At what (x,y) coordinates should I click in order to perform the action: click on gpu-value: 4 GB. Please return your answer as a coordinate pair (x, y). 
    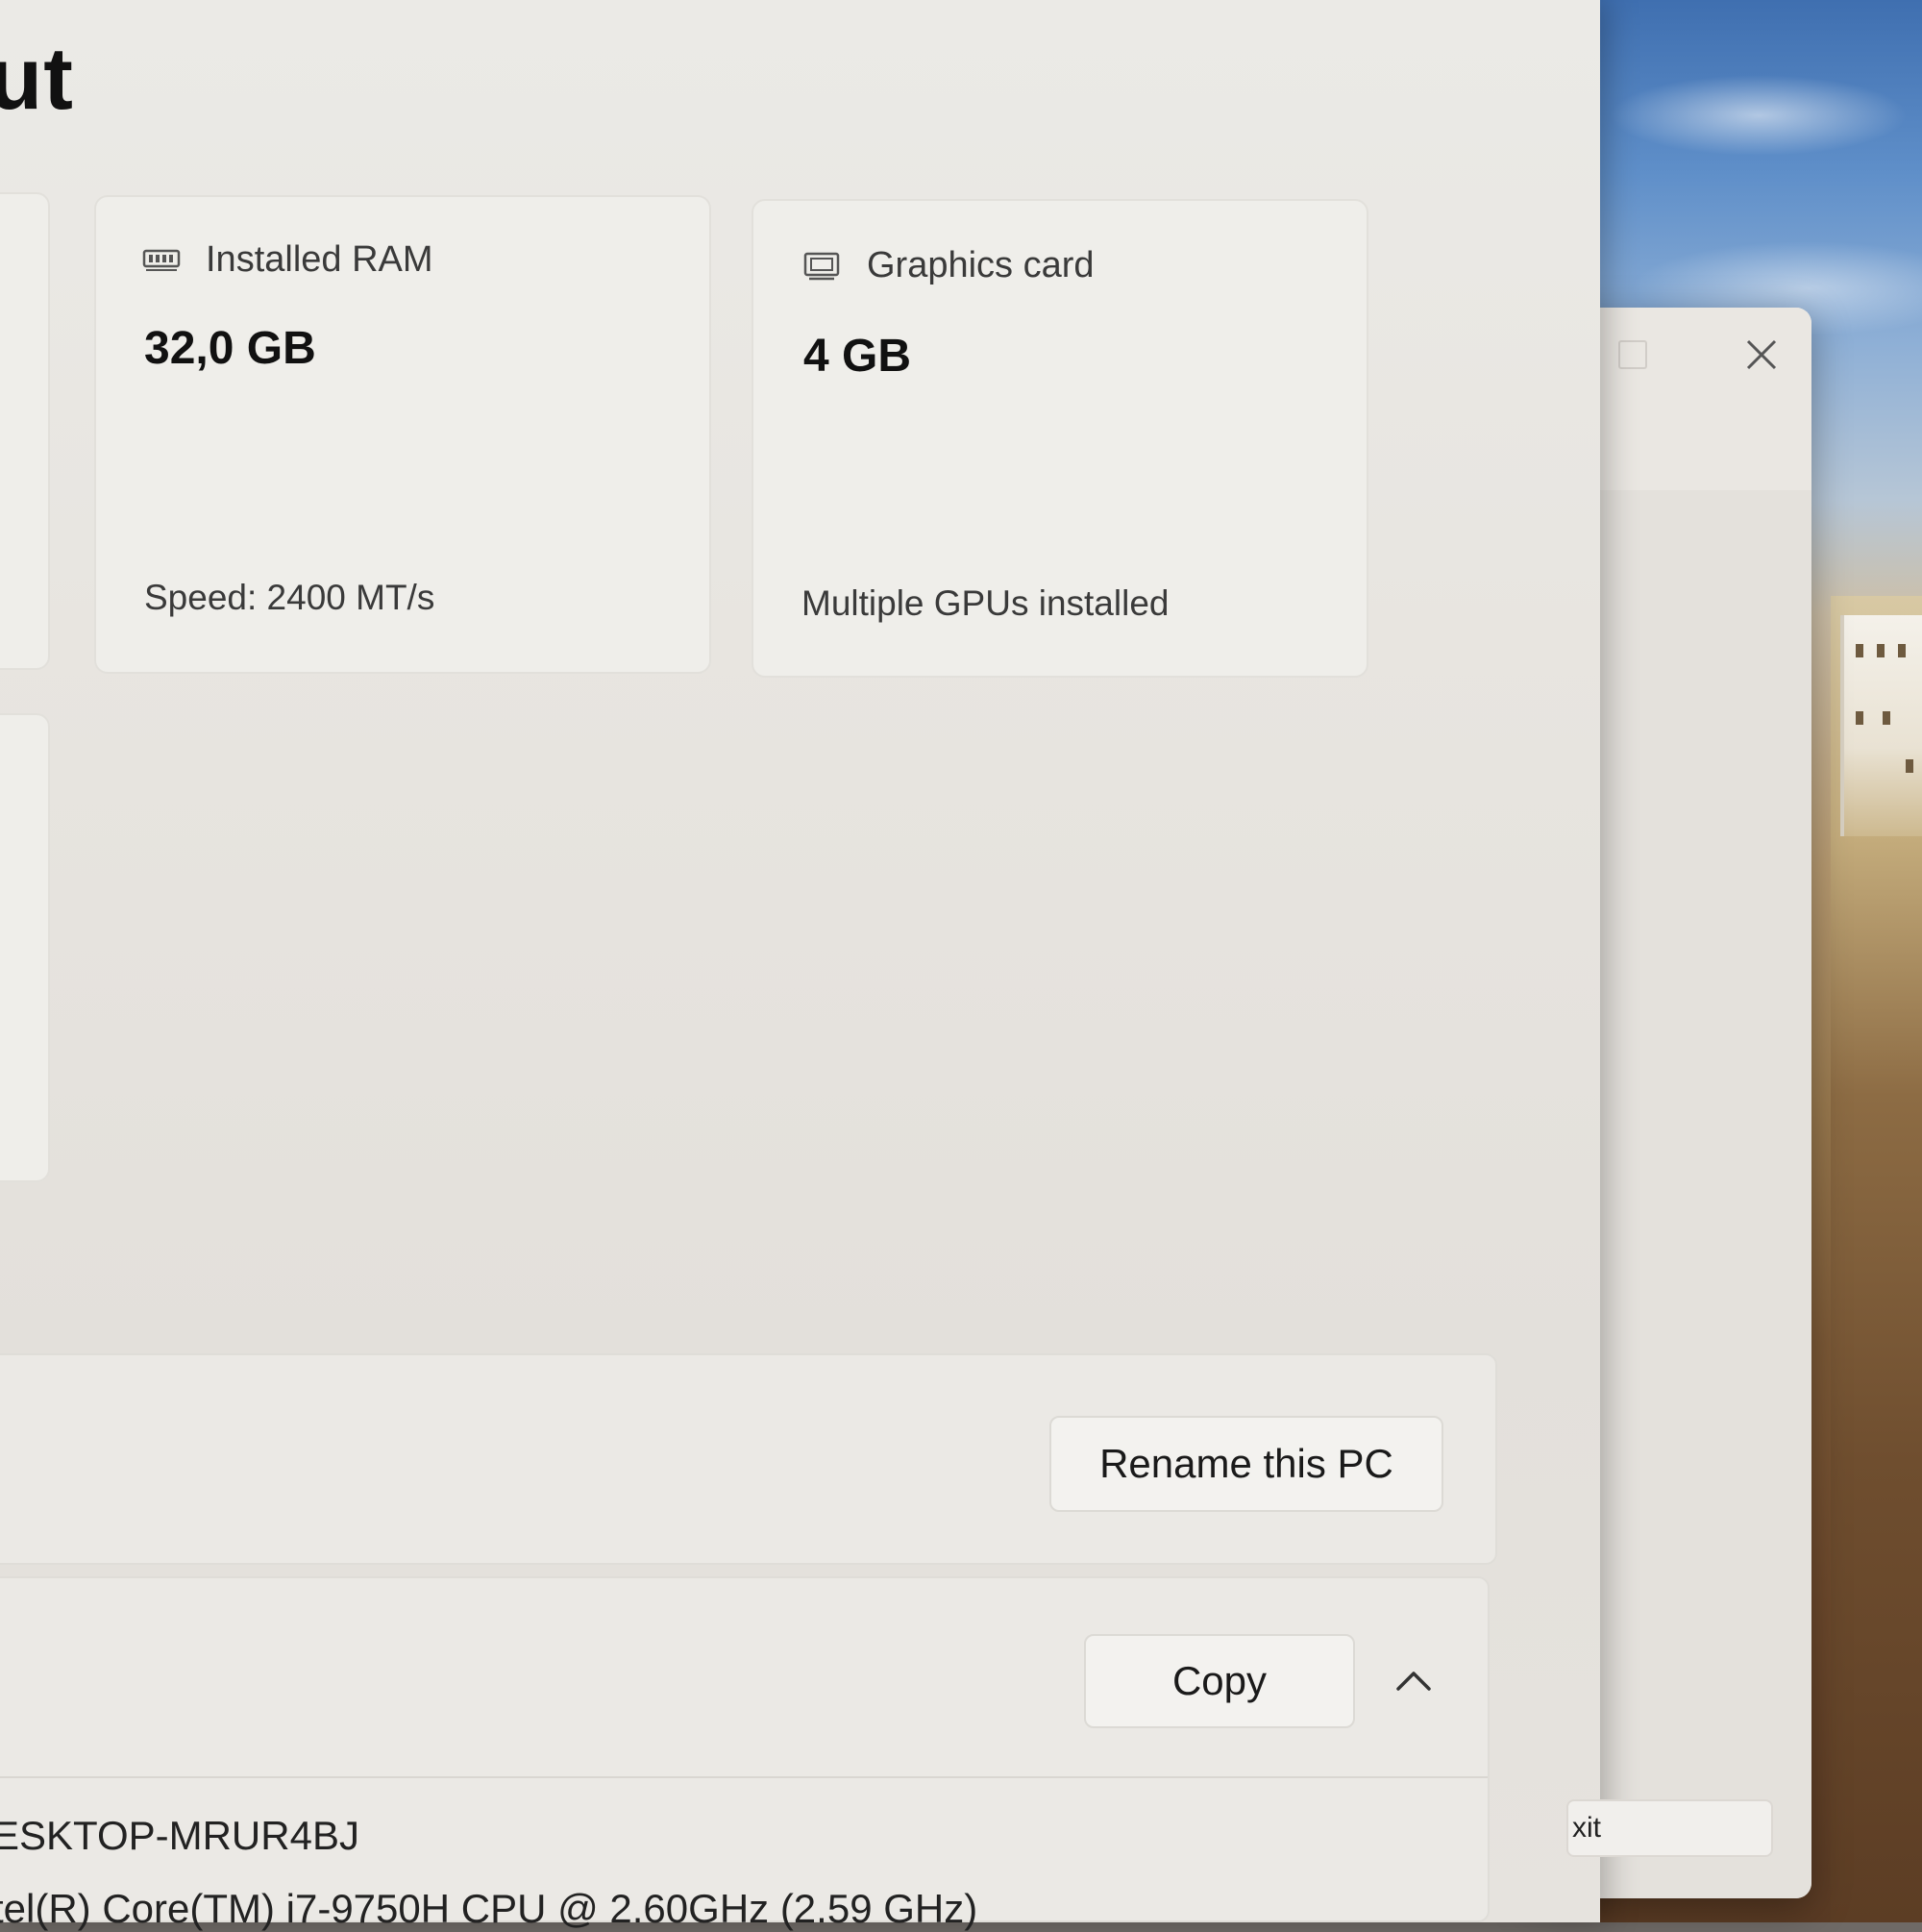
    Looking at the image, I should click on (857, 357).